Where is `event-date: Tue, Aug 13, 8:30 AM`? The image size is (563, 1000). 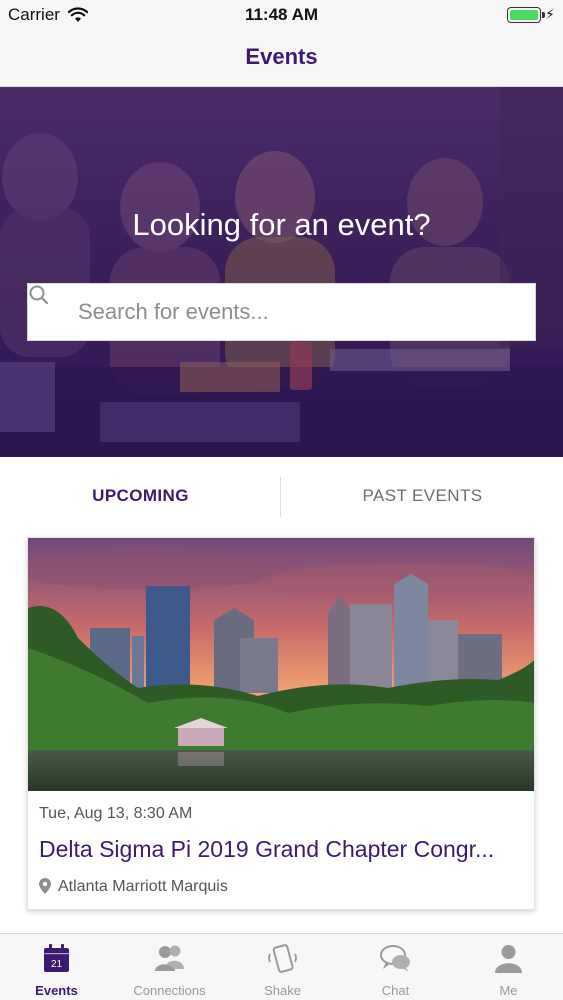 event-date: Tue, Aug 13, 8:30 AM is located at coordinates (116, 813).